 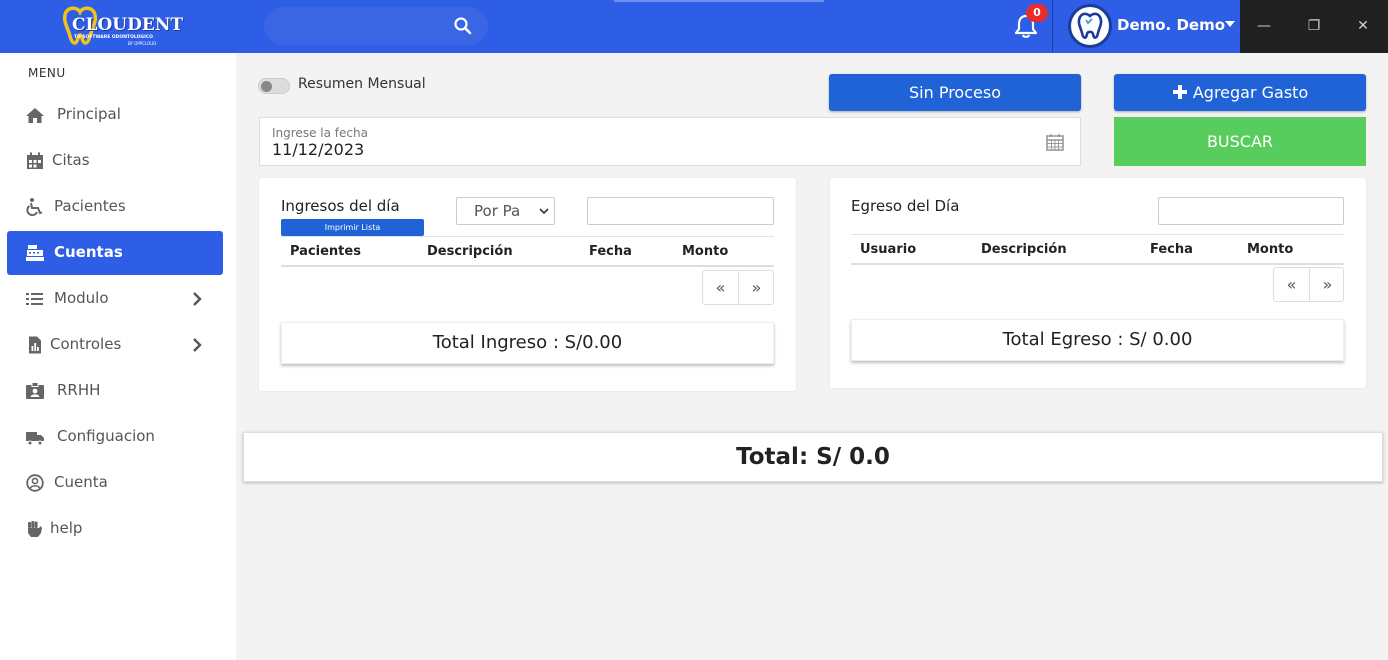 What do you see at coordinates (1097, 249) in the screenshot?
I see `expense-table-header: Usuario Descripción Fecha Monto` at bounding box center [1097, 249].